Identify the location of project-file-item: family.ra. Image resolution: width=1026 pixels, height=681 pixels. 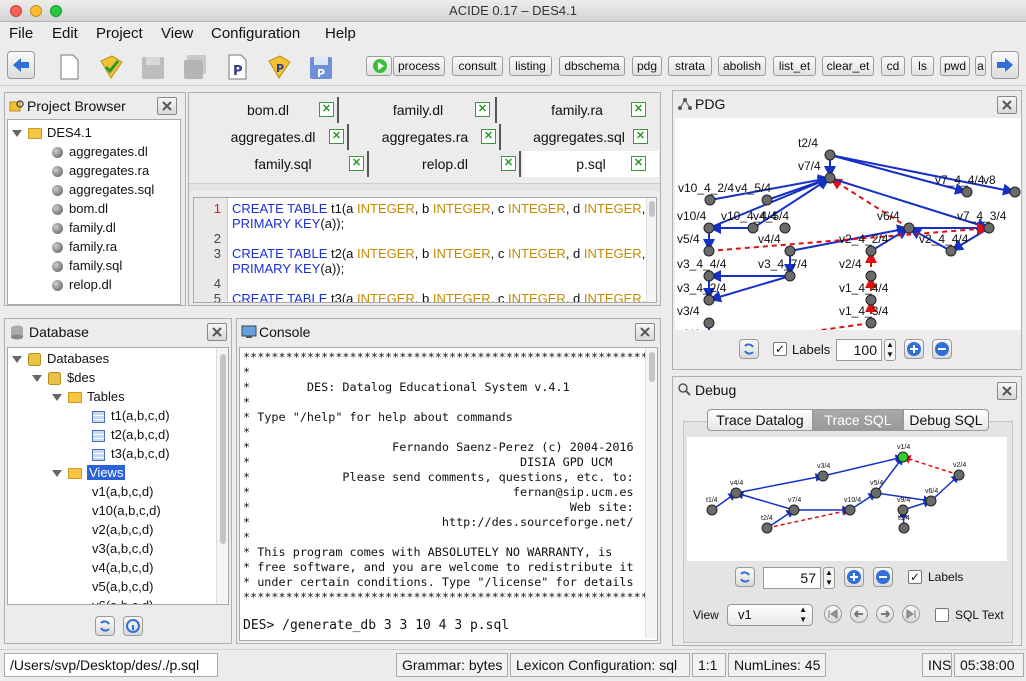
(84, 246).